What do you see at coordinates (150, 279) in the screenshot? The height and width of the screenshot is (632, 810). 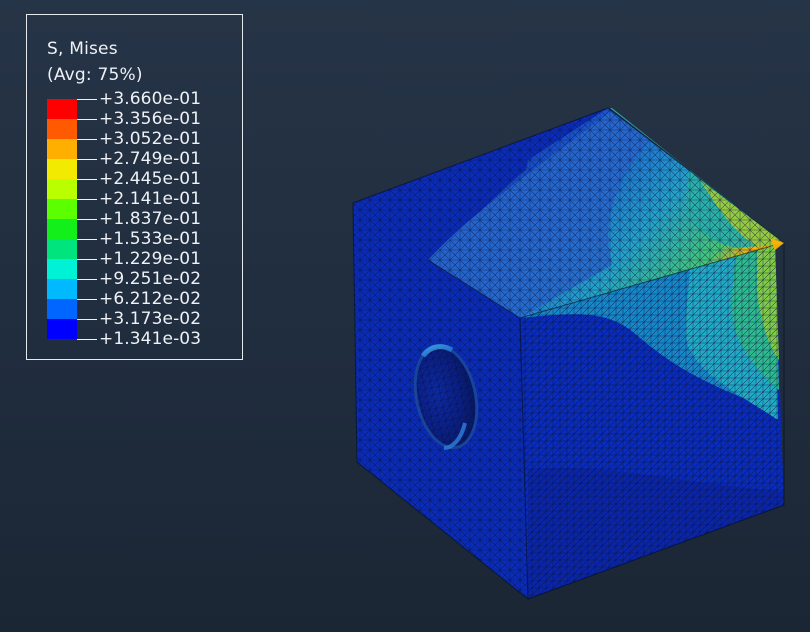 I see `legend-tick-label: +9.251e-02` at bounding box center [150, 279].